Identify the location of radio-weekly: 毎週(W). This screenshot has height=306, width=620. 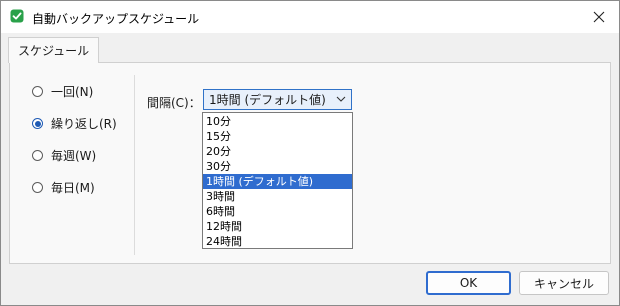
(64, 155).